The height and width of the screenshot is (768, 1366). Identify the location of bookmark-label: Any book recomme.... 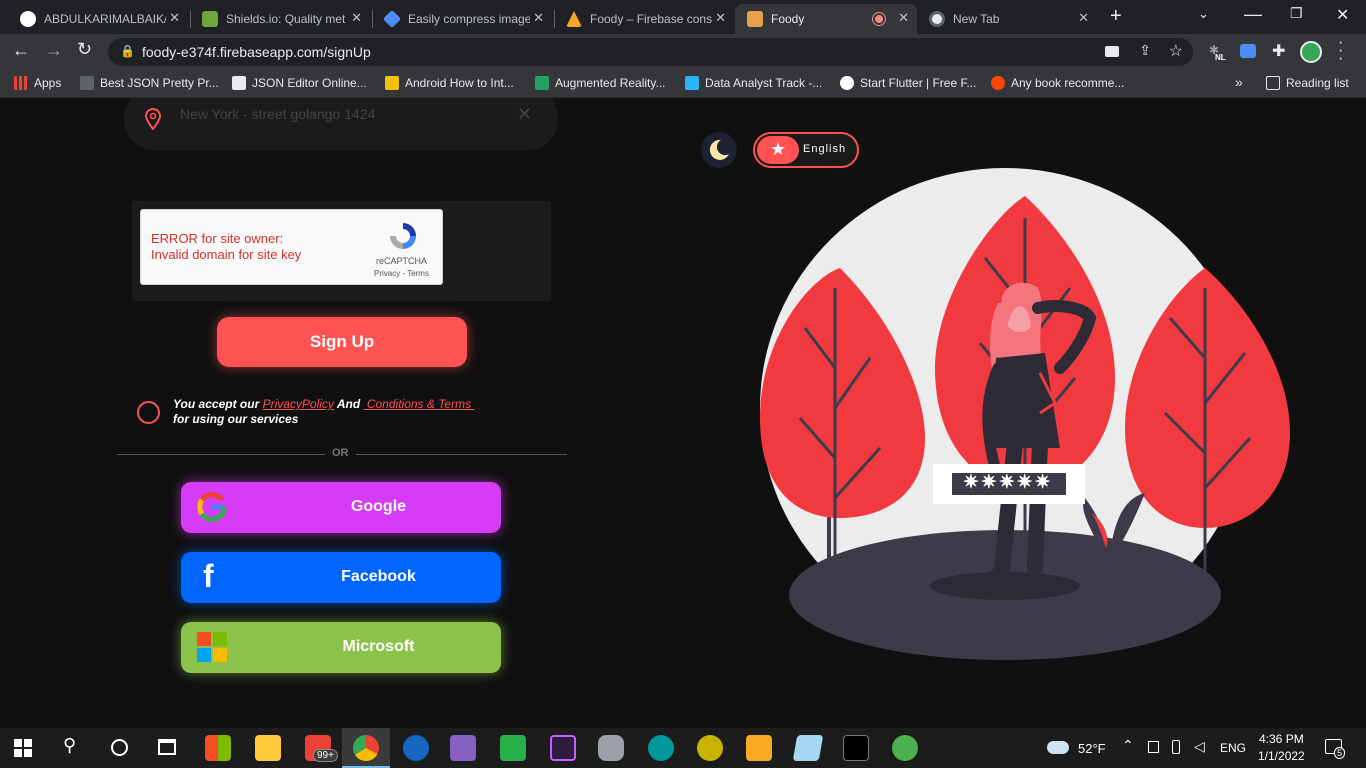
(1068, 83).